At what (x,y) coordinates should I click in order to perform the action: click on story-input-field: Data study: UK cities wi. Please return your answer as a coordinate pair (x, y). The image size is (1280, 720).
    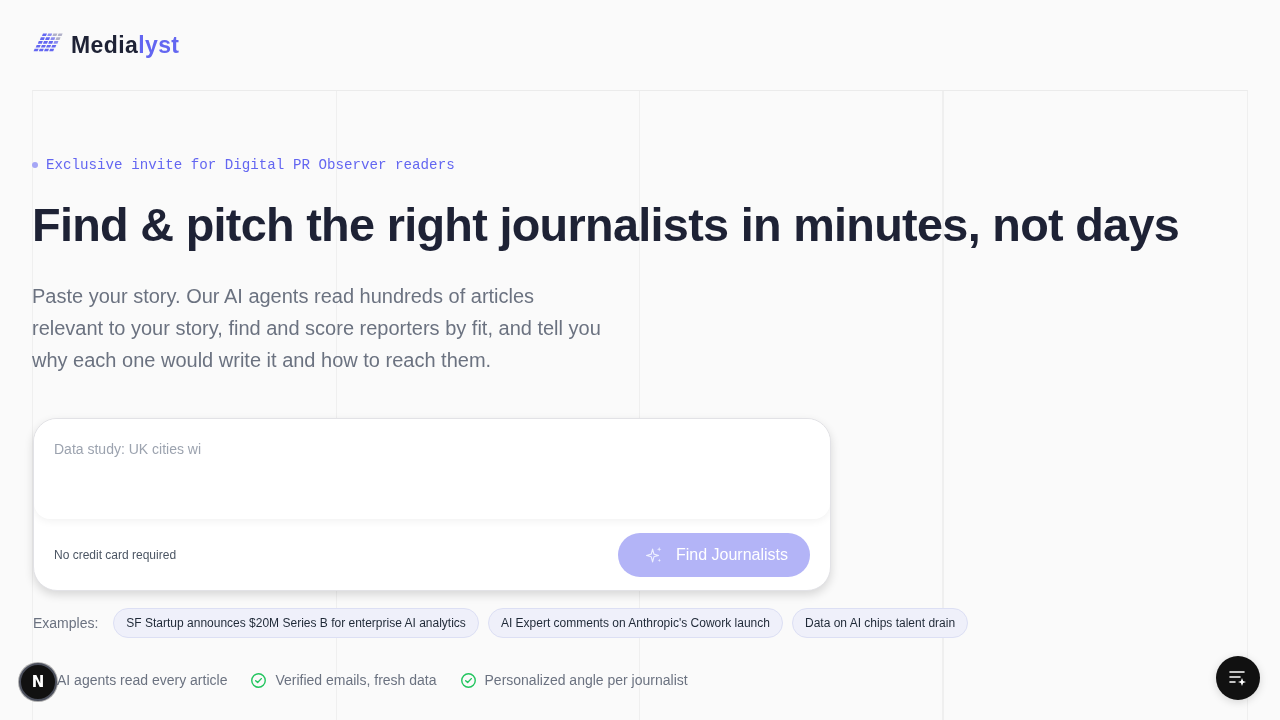
    Looking at the image, I should click on (432, 469).